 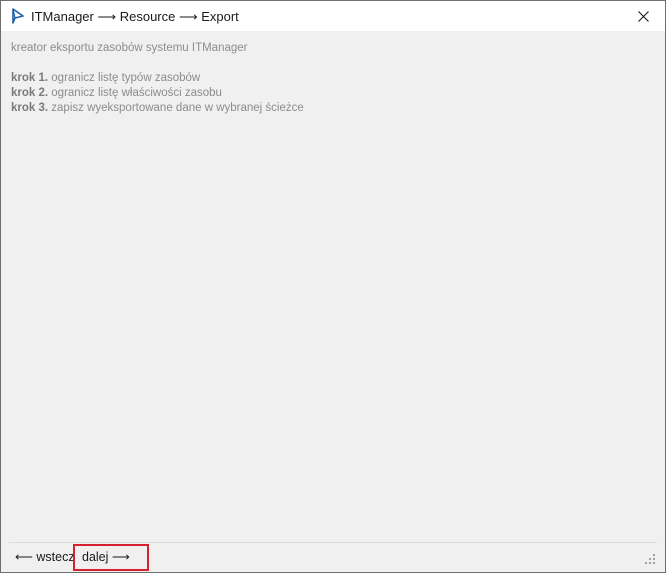 I want to click on next-button-label: dalej ⟶, so click(x=106, y=557).